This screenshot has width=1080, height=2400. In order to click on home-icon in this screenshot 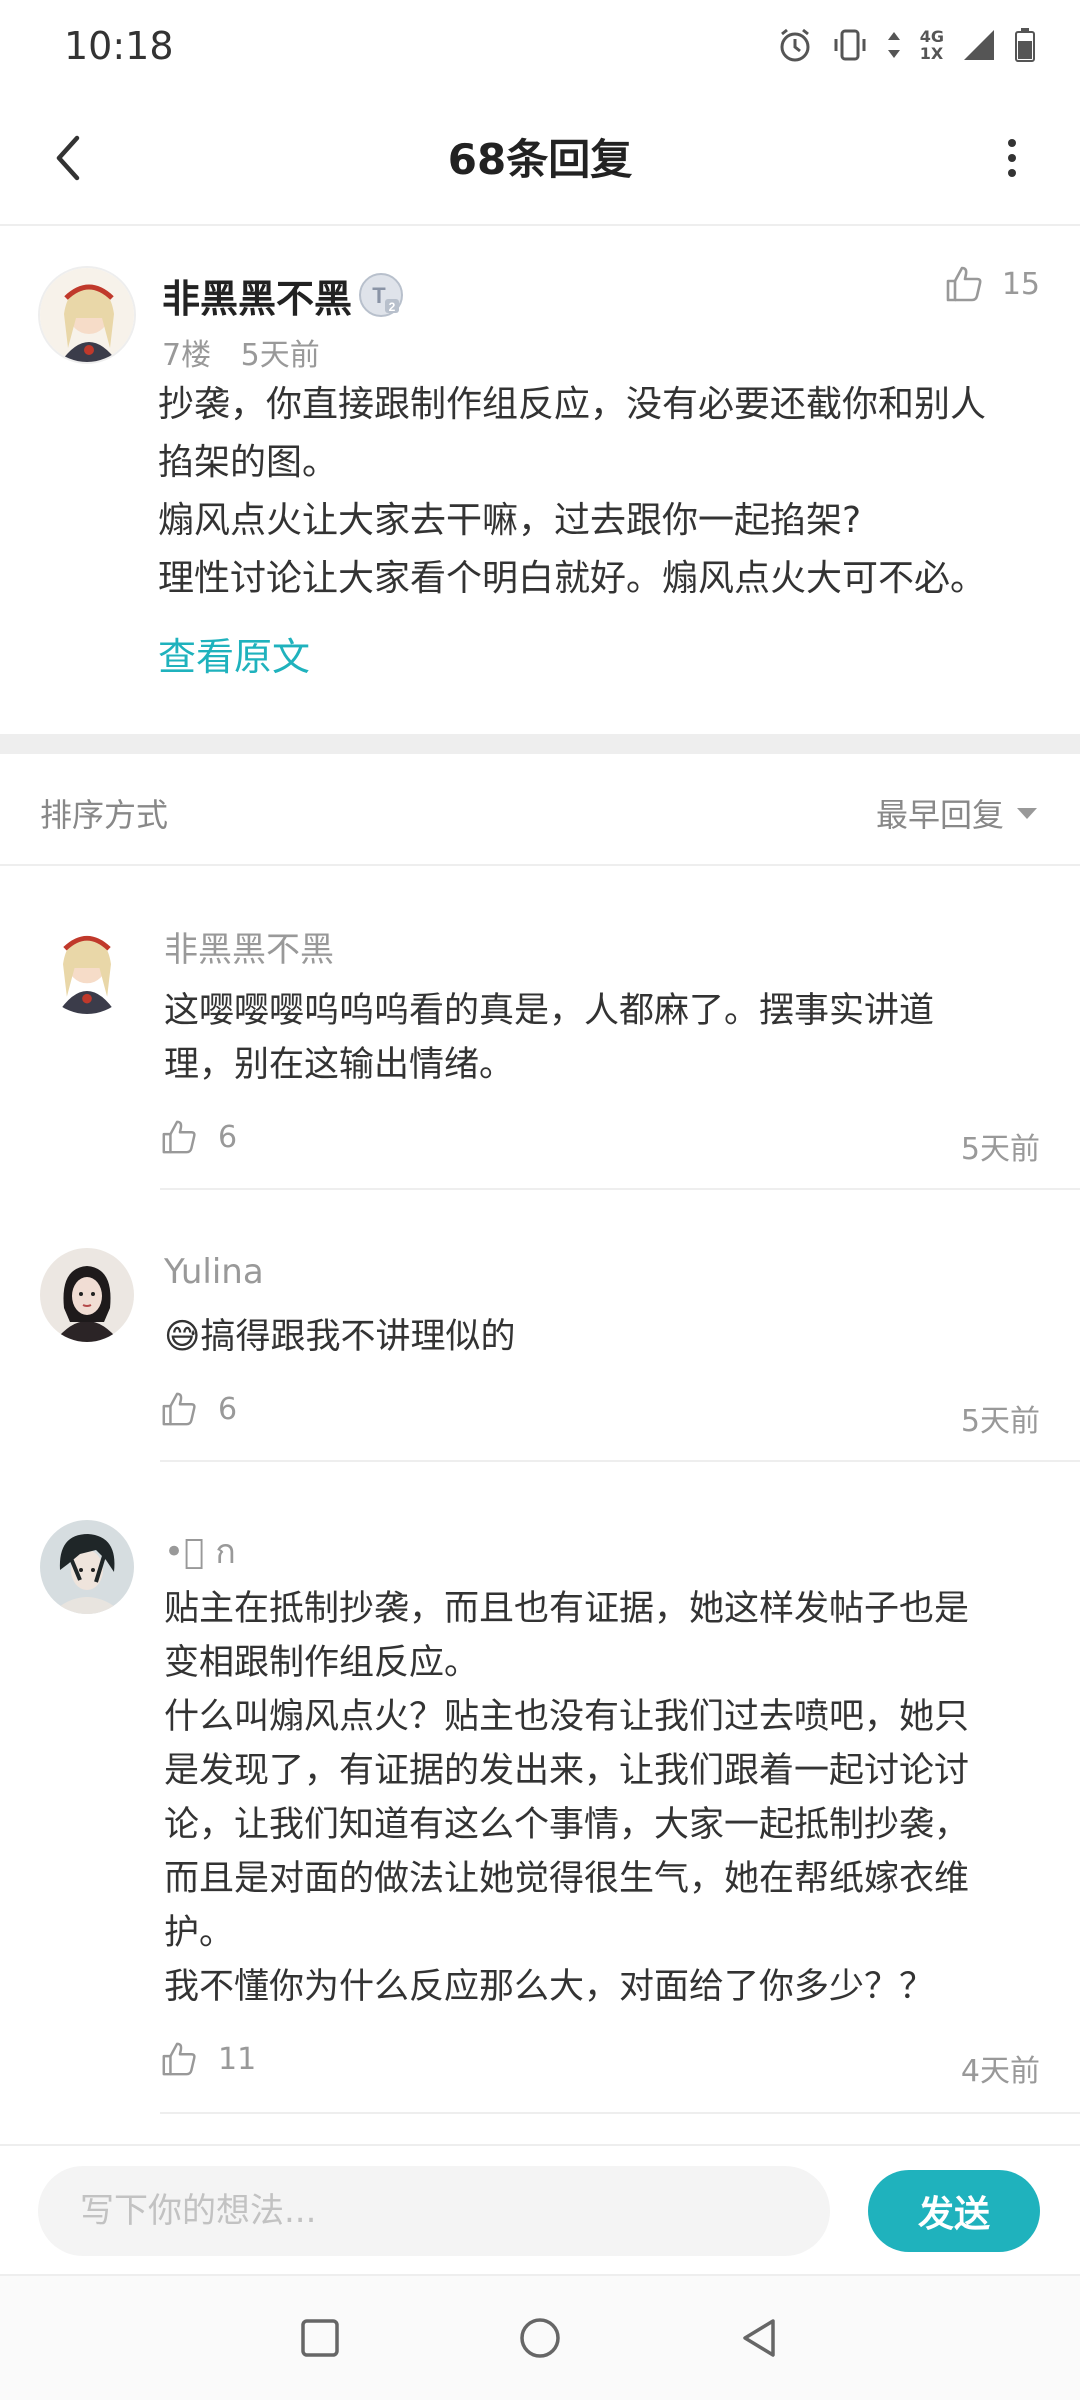, I will do `click(540, 2338)`.